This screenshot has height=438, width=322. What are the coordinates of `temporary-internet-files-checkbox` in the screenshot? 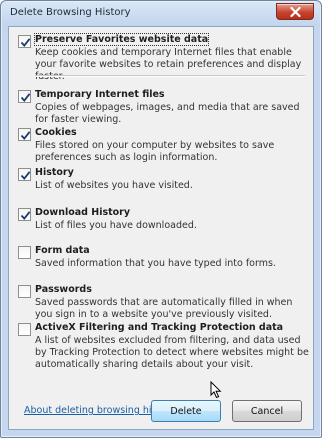 It's located at (24, 96).